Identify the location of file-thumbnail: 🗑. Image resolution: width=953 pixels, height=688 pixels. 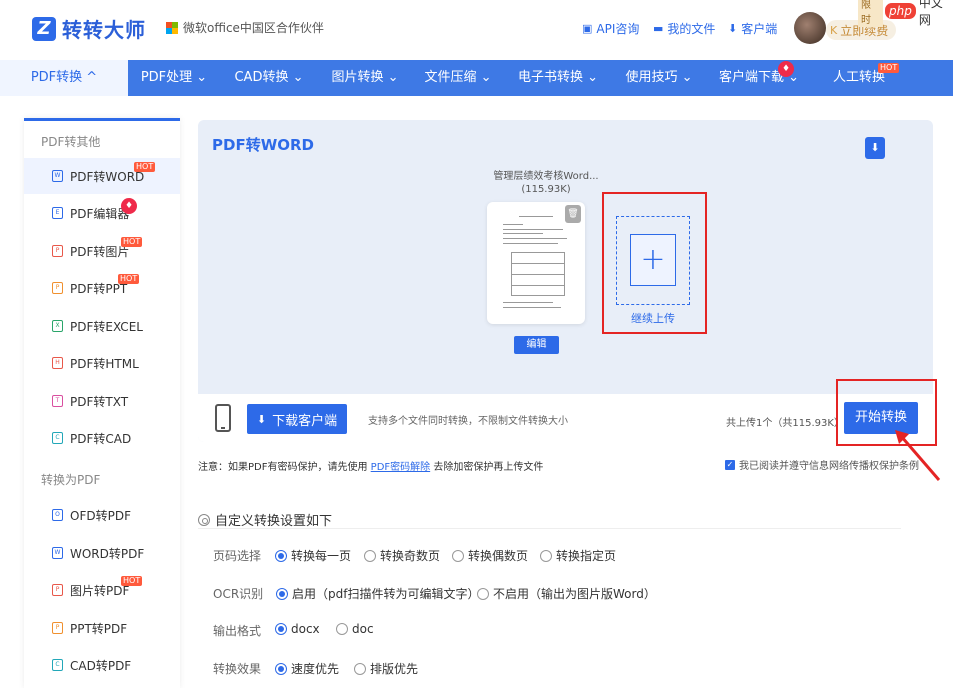
(536, 263).